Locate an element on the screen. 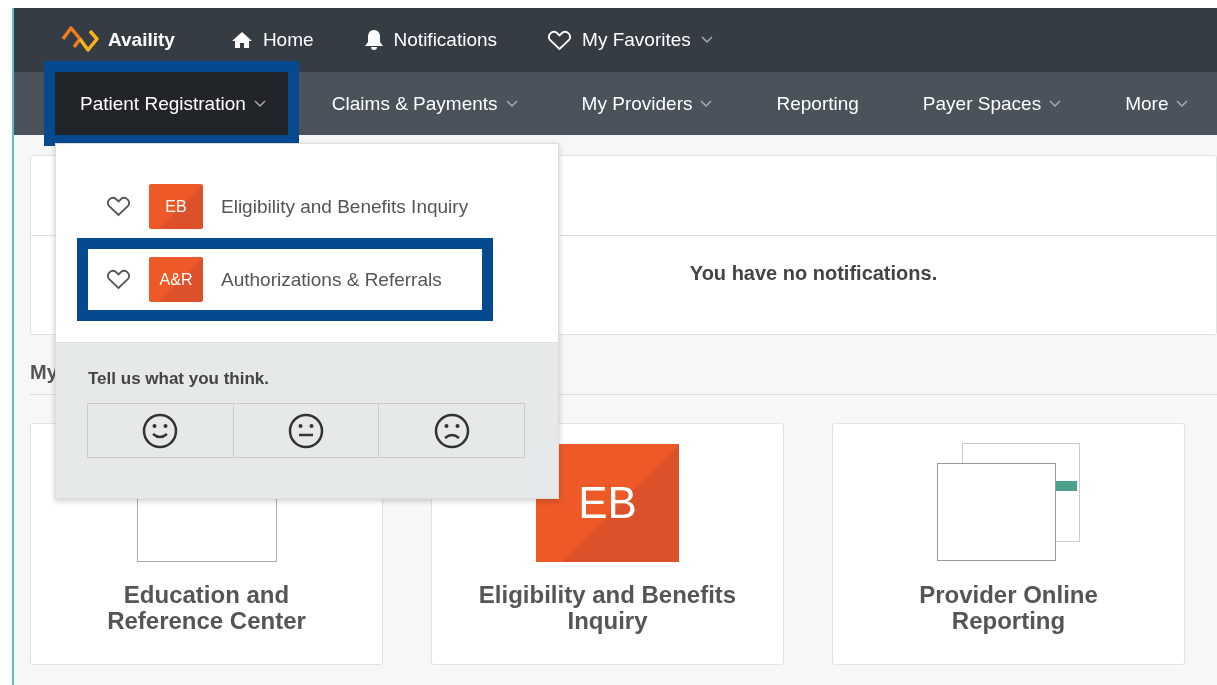  app-badge: EB is located at coordinates (176, 206).